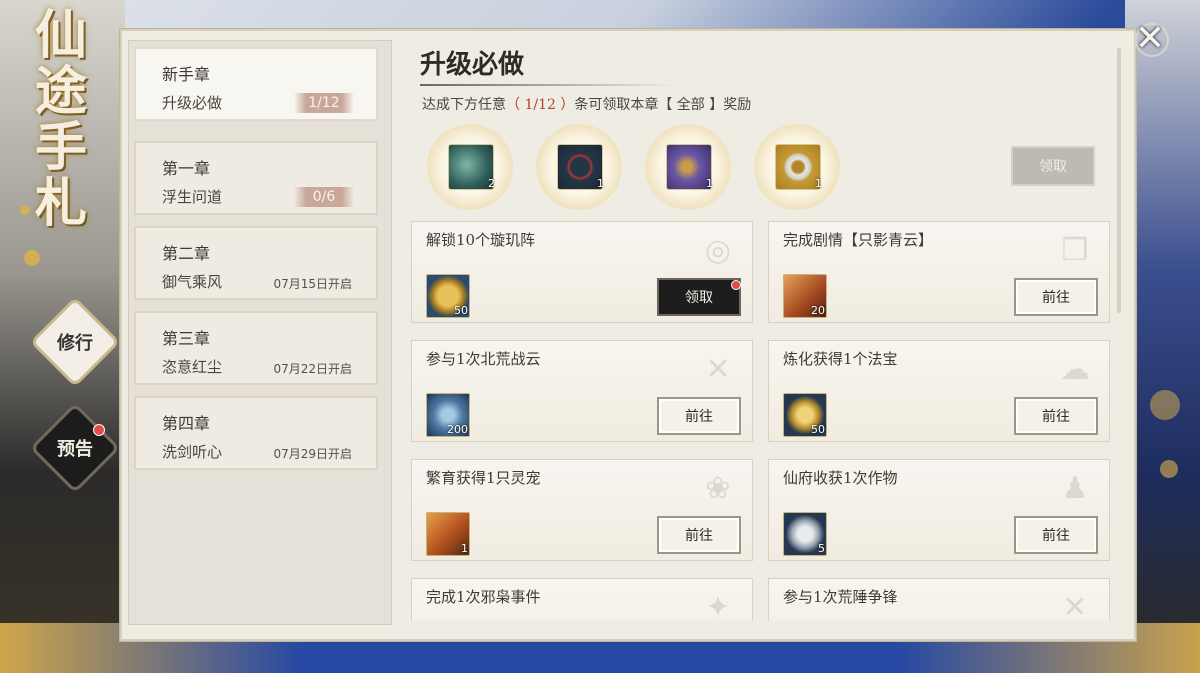  I want to click on gold-ingot-icon: 50, so click(805, 415).